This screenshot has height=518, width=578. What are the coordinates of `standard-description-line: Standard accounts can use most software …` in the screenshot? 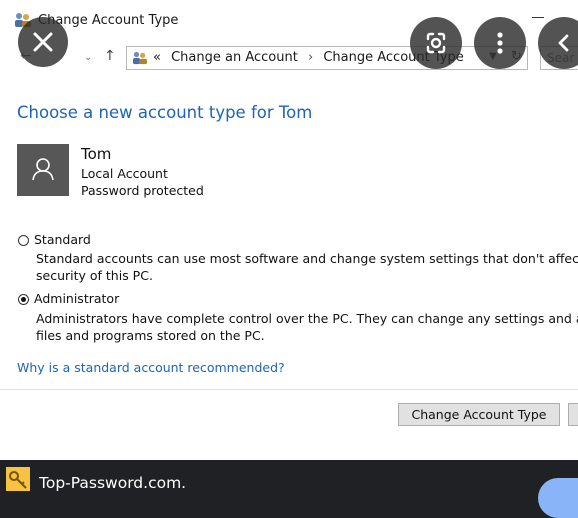 It's located at (307, 258).